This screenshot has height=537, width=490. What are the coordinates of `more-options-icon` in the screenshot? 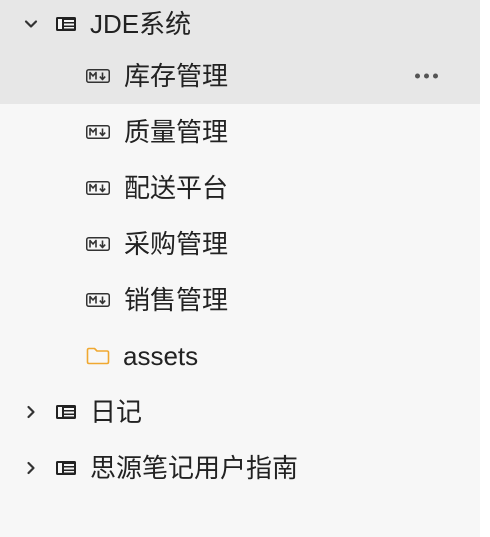 It's located at (426, 76).